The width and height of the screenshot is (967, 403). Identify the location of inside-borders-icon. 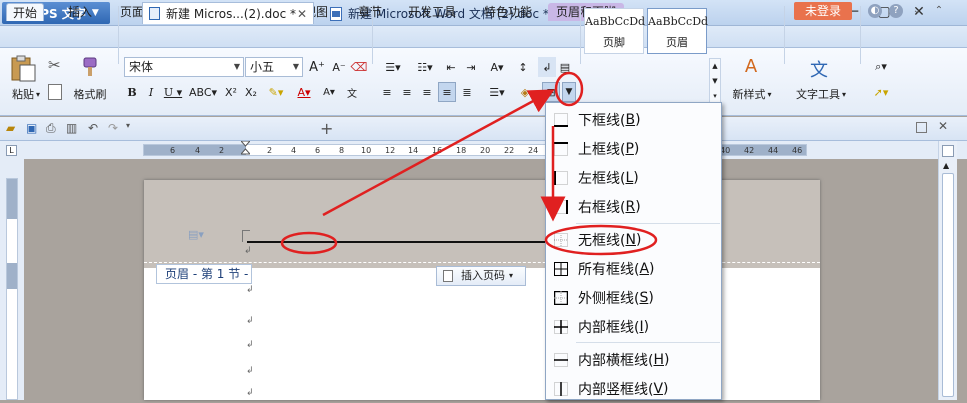
(561, 326).